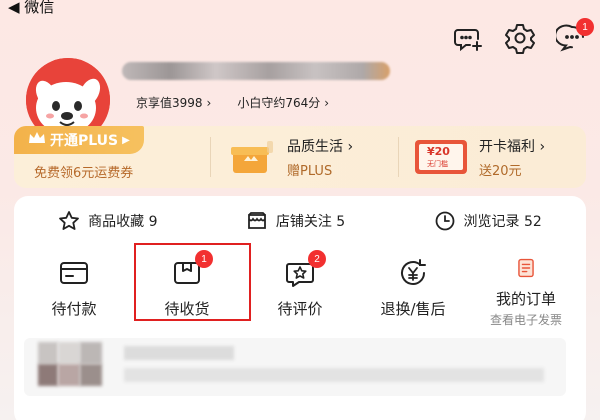  I want to click on order-label: 退换/售后, so click(413, 309).